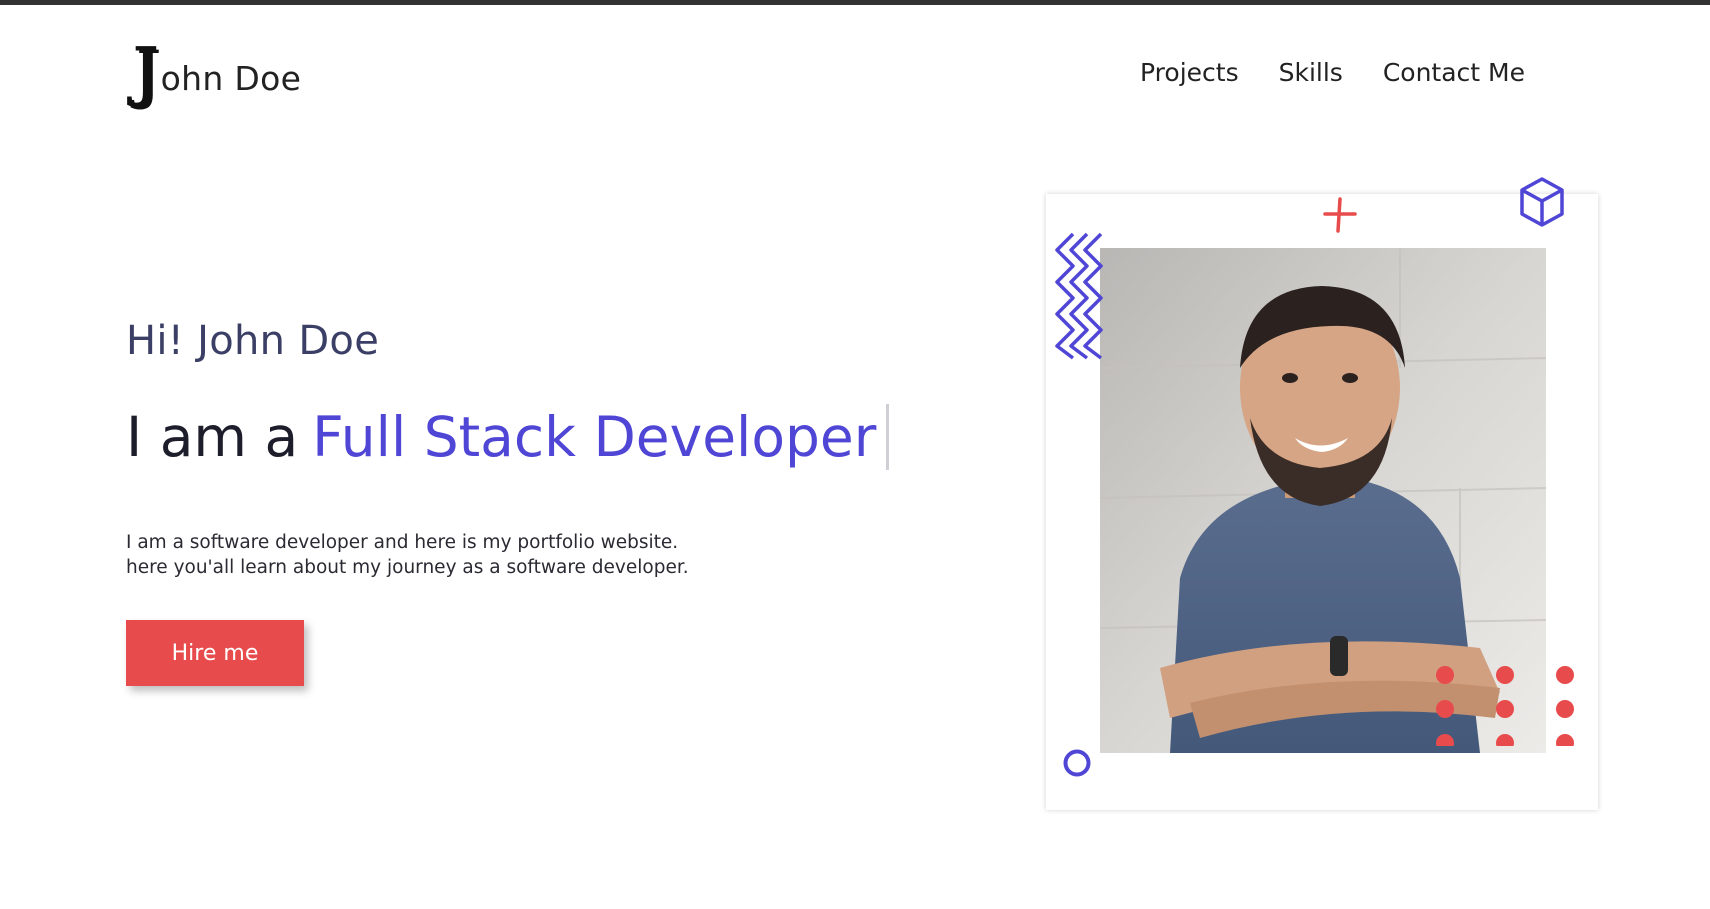 The width and height of the screenshot is (1710, 909). What do you see at coordinates (1542, 202) in the screenshot?
I see `cube-icon` at bounding box center [1542, 202].